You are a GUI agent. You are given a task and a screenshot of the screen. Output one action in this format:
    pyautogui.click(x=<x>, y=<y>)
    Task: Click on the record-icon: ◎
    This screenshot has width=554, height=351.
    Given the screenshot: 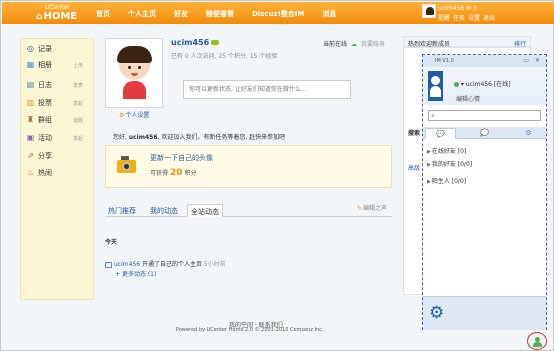 What is the action you would take?
    pyautogui.click(x=30, y=48)
    